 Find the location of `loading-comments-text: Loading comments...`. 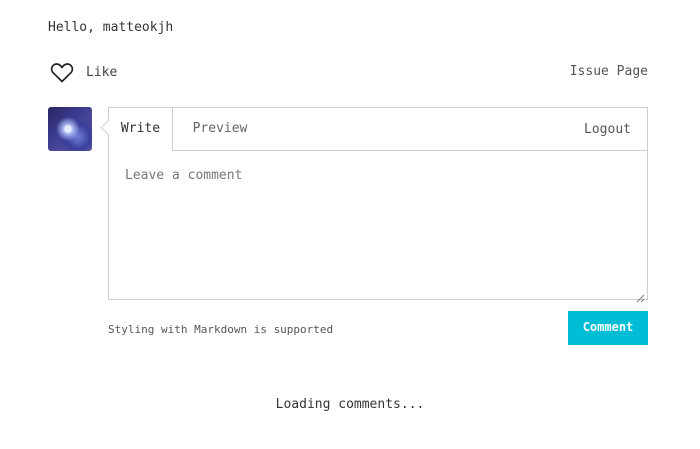

loading-comments-text: Loading comments... is located at coordinates (350, 404).